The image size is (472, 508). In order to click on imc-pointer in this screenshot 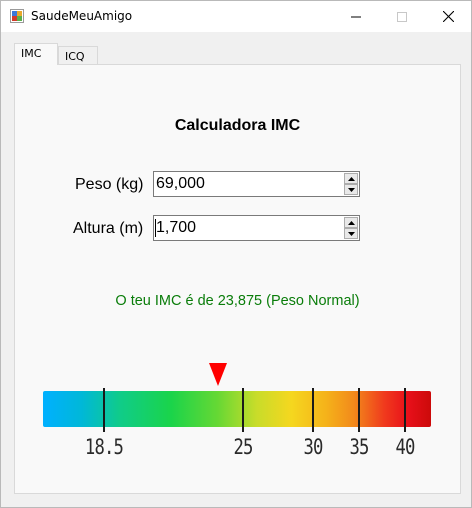, I will do `click(218, 374)`.